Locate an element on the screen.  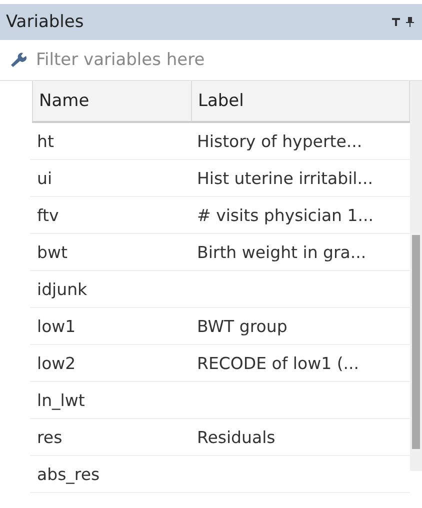
variable-name: abs_res is located at coordinates (68, 474).